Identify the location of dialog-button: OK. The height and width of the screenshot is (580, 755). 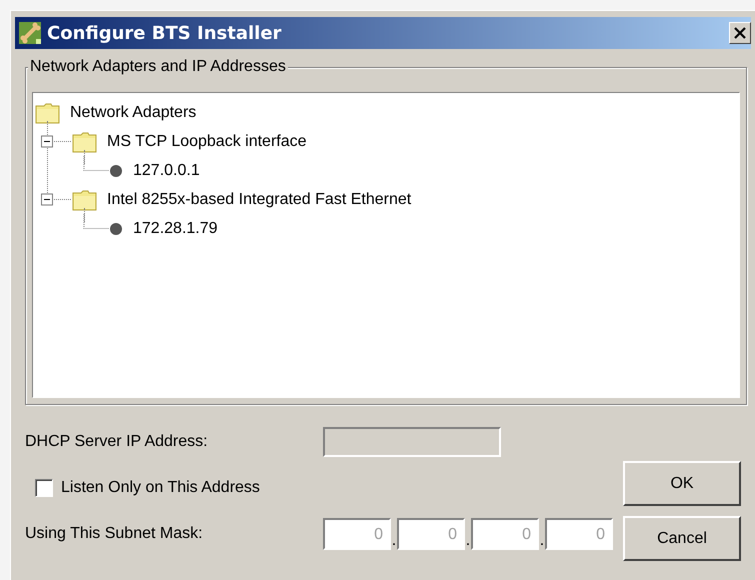
(682, 483).